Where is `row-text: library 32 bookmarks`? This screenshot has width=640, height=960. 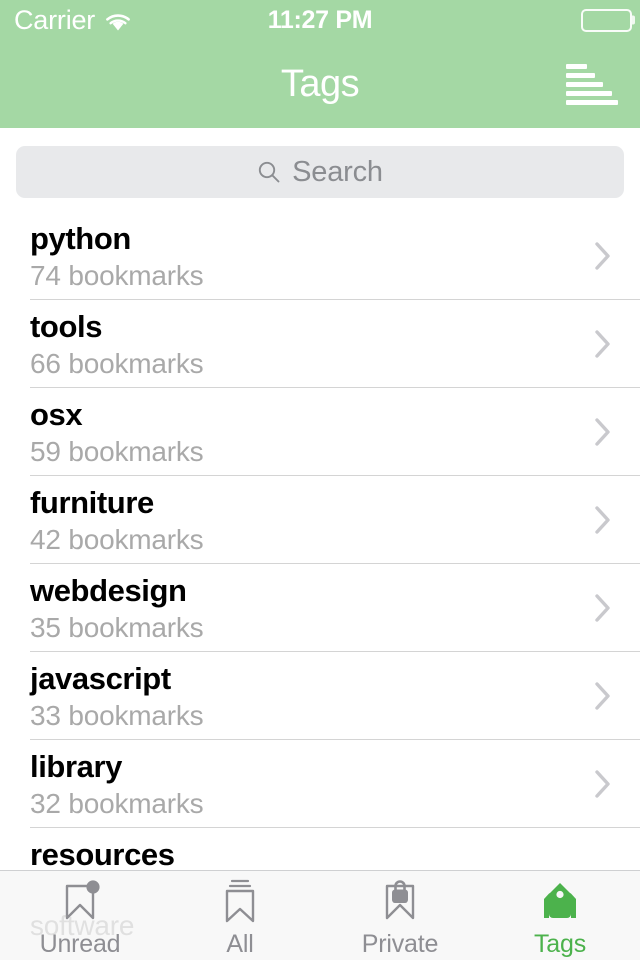 row-text: library 32 bookmarks is located at coordinates (117, 784).